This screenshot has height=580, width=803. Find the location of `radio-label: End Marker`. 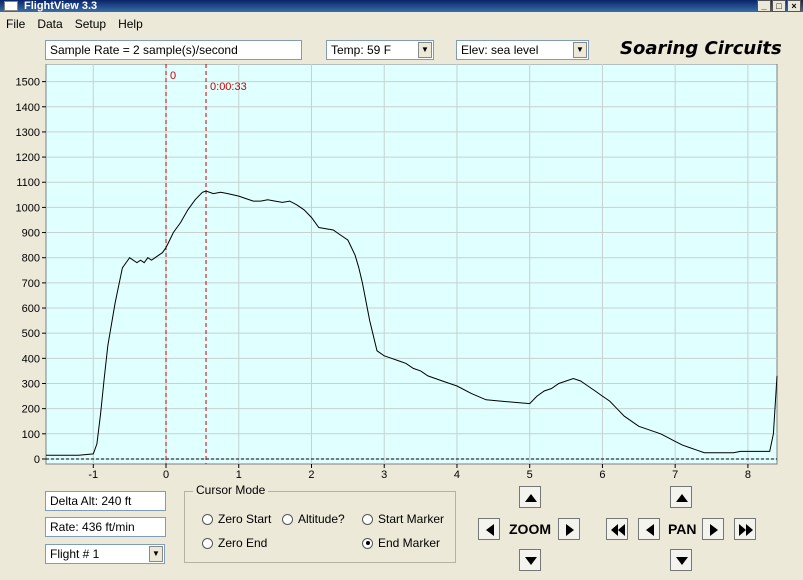

radio-label: End Marker is located at coordinates (409, 543).